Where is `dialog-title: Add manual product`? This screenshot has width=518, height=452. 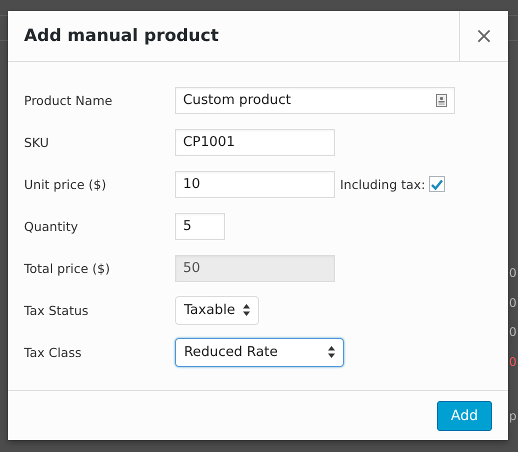 dialog-title: Add manual product is located at coordinates (121, 36).